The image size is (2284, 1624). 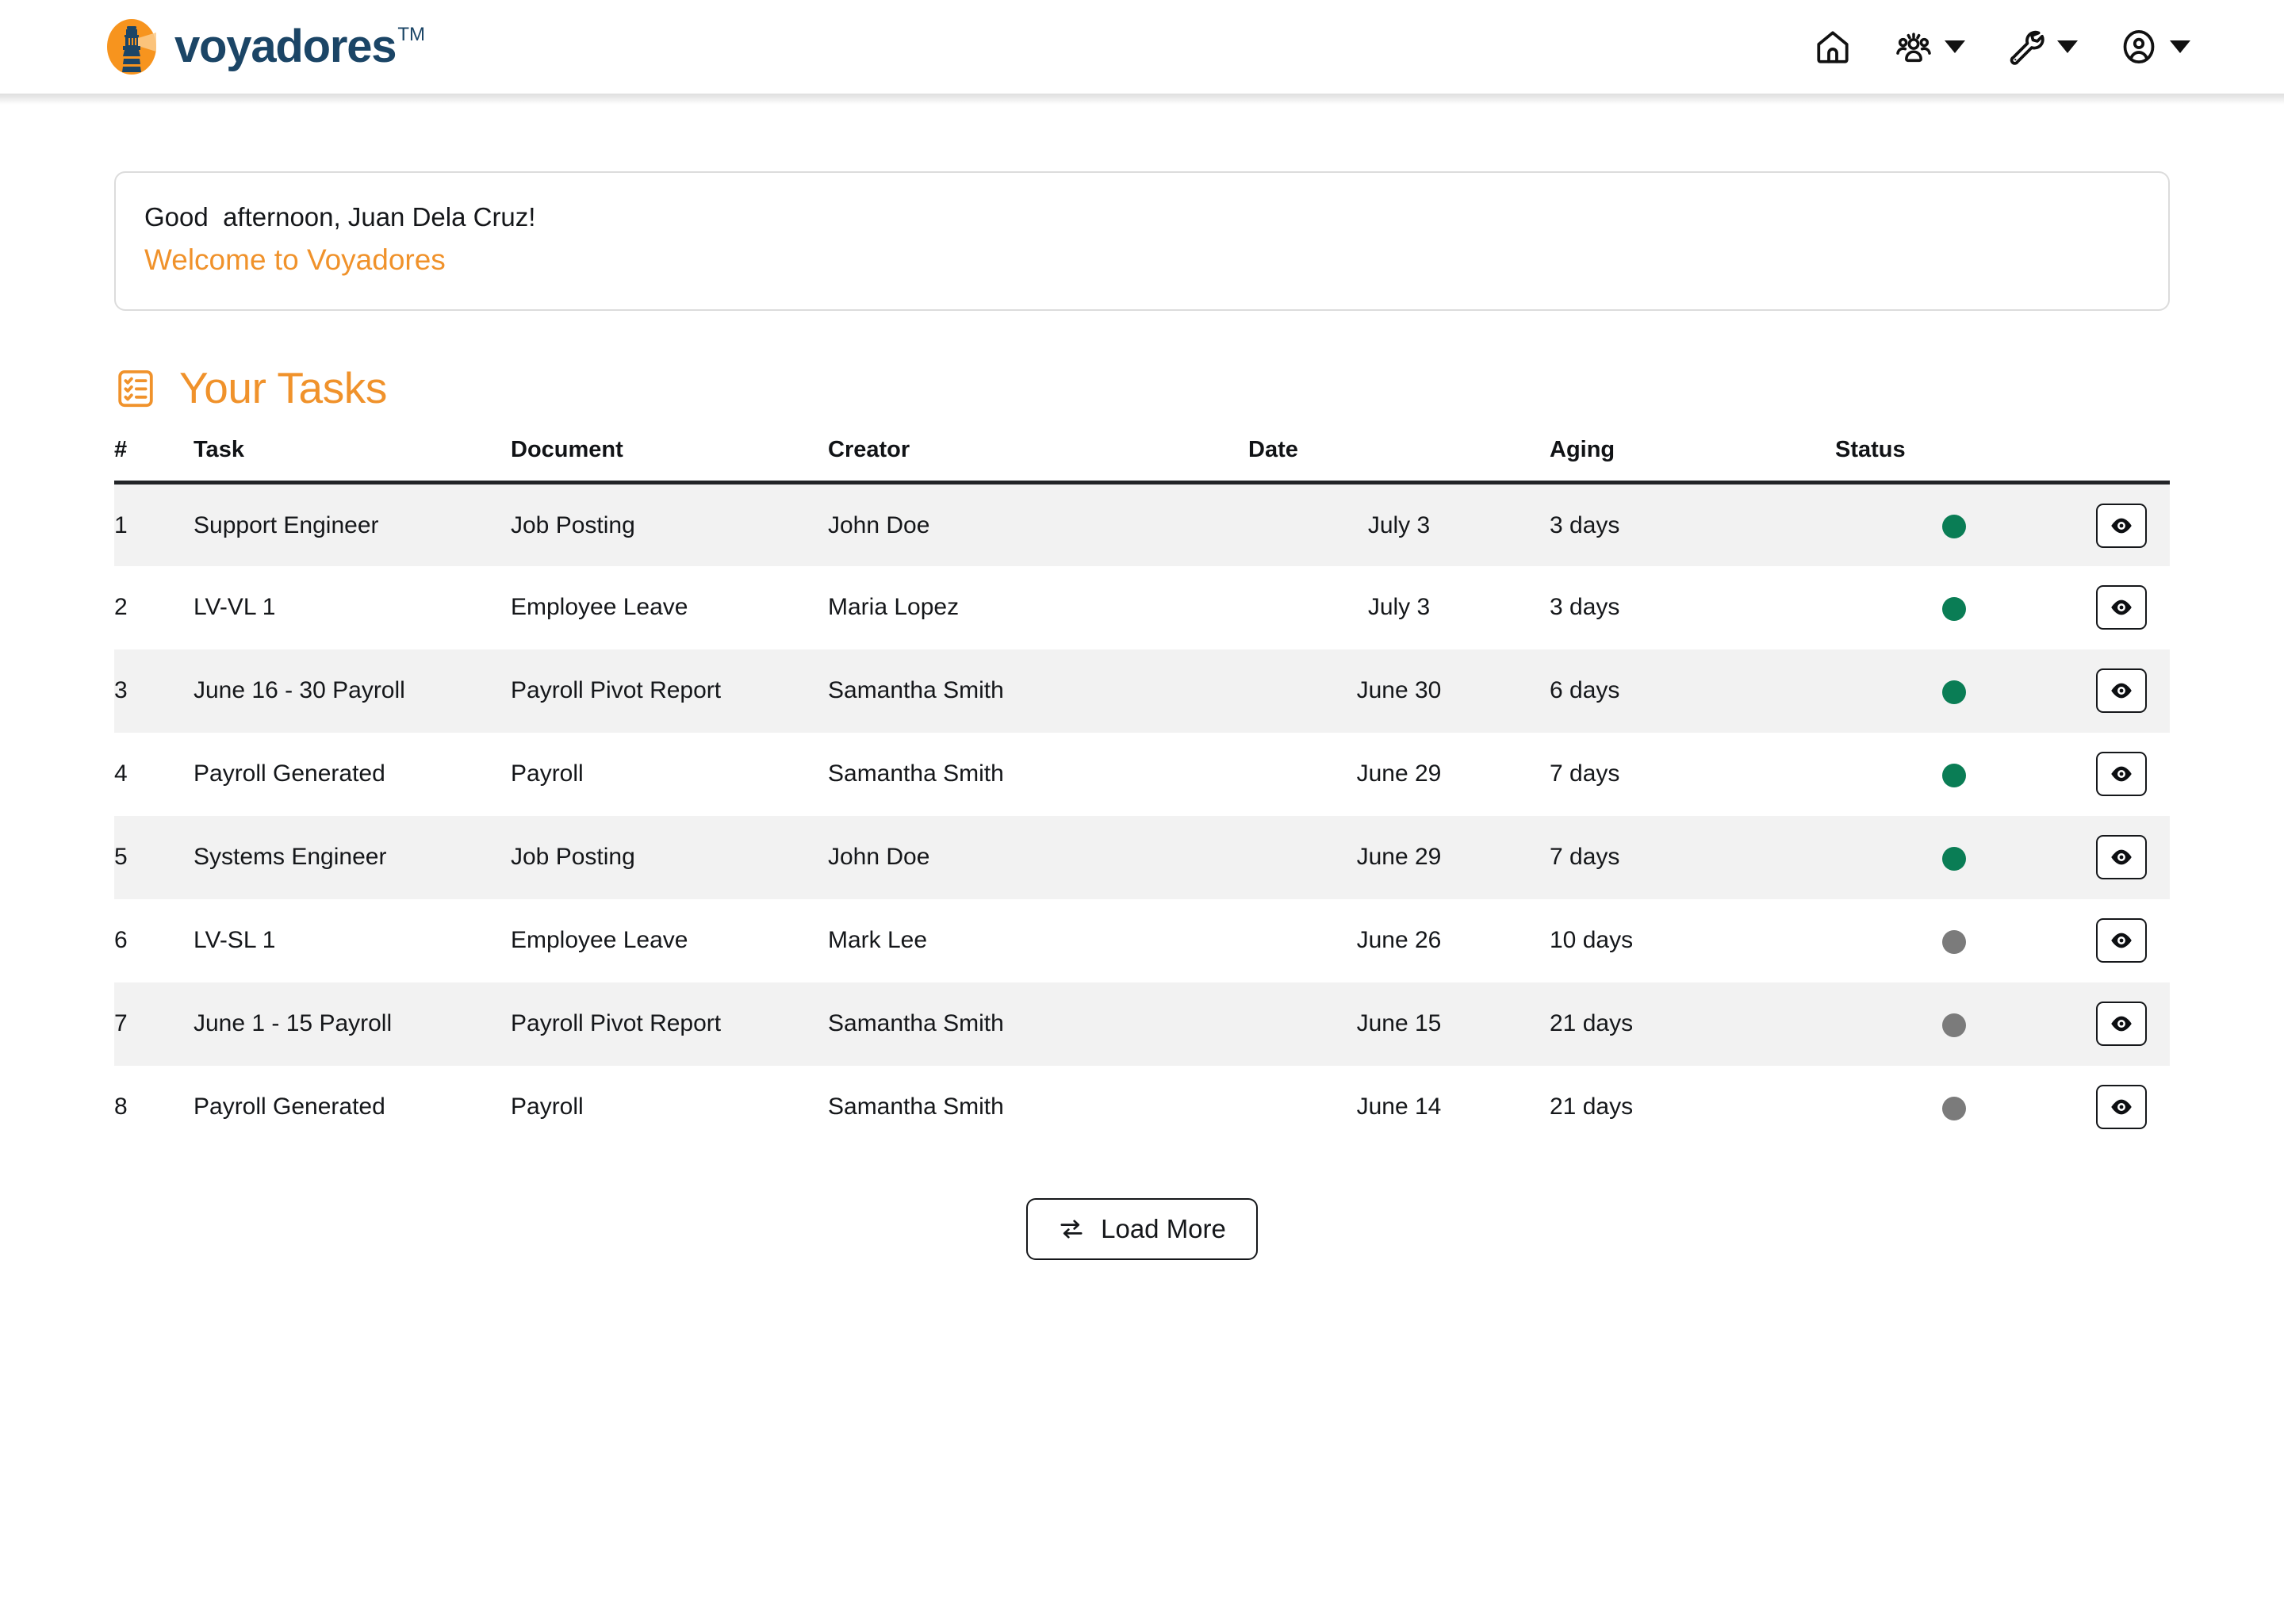 I want to click on cell-number: 1, so click(x=154, y=524).